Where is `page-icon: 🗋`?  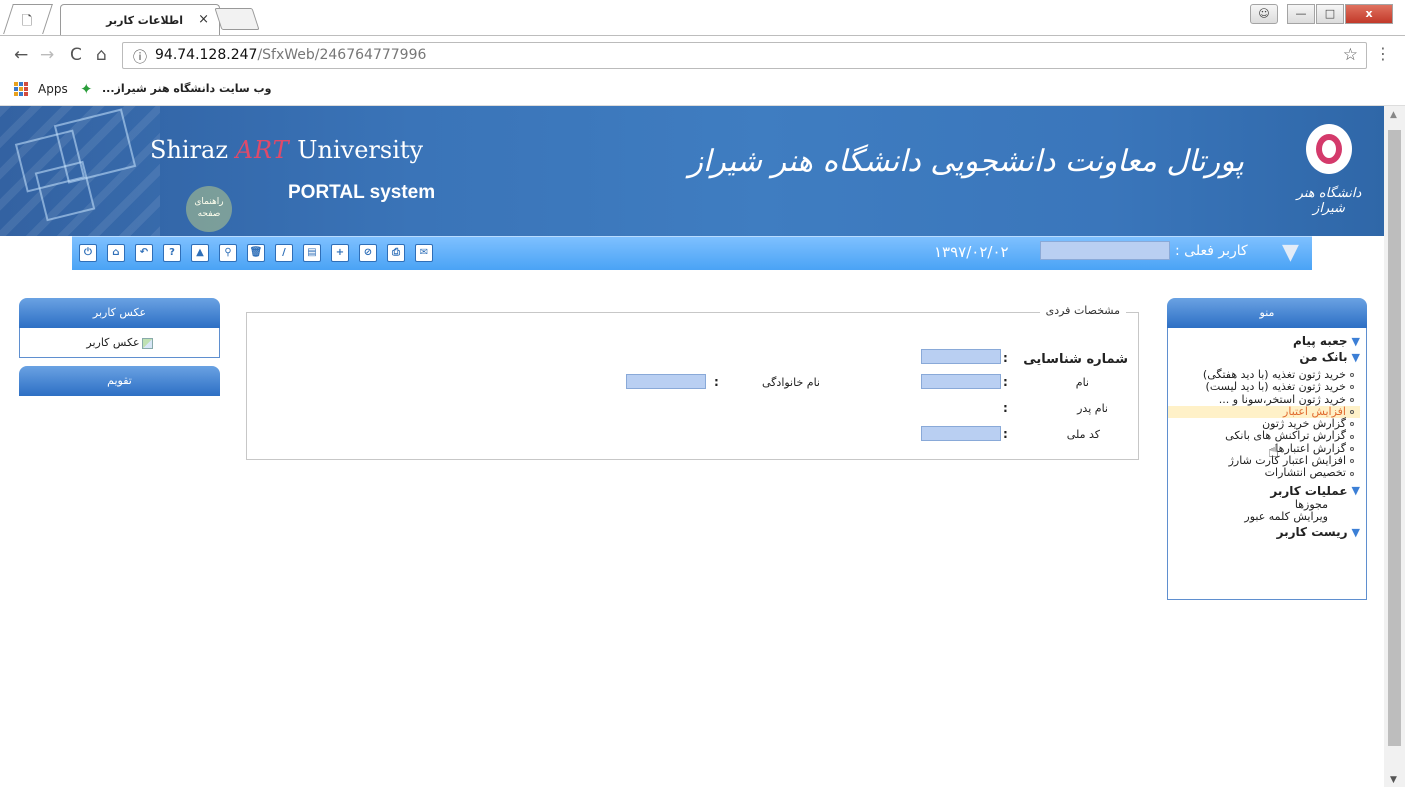
page-icon: 🗋 is located at coordinates (27, 21).